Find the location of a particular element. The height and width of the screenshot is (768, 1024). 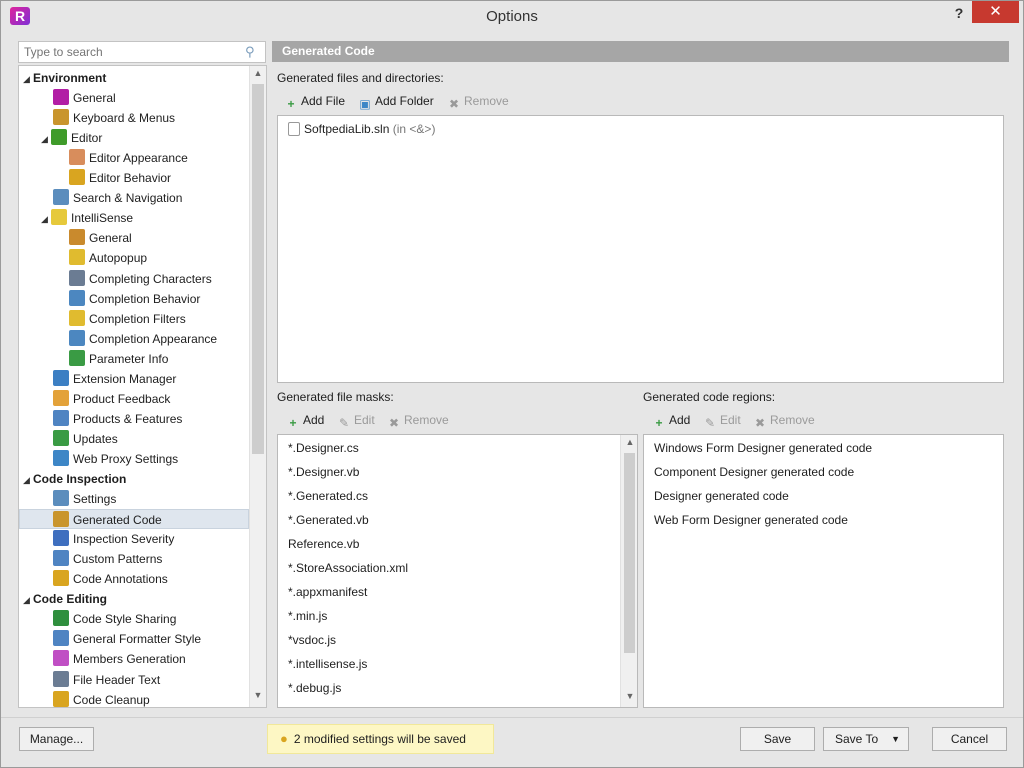

tree-item-label: Custom Patterns is located at coordinates (118, 559).